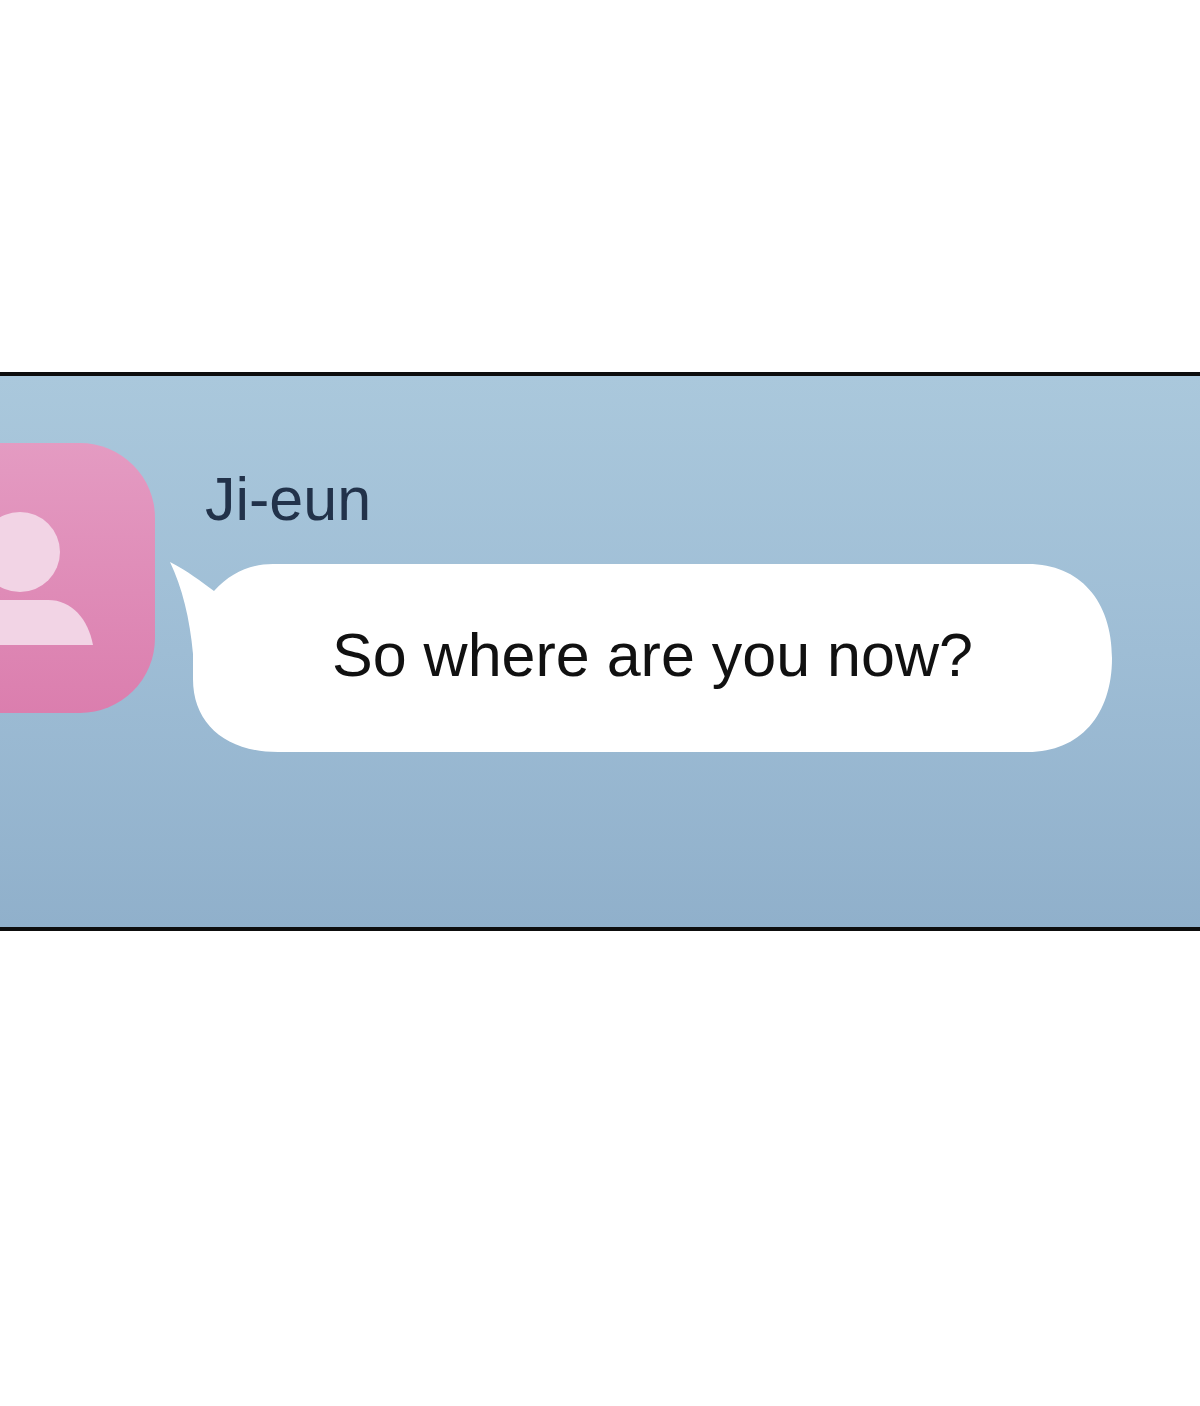 The height and width of the screenshot is (1406, 1200). I want to click on sender-name: Ji-eun, so click(288, 499).